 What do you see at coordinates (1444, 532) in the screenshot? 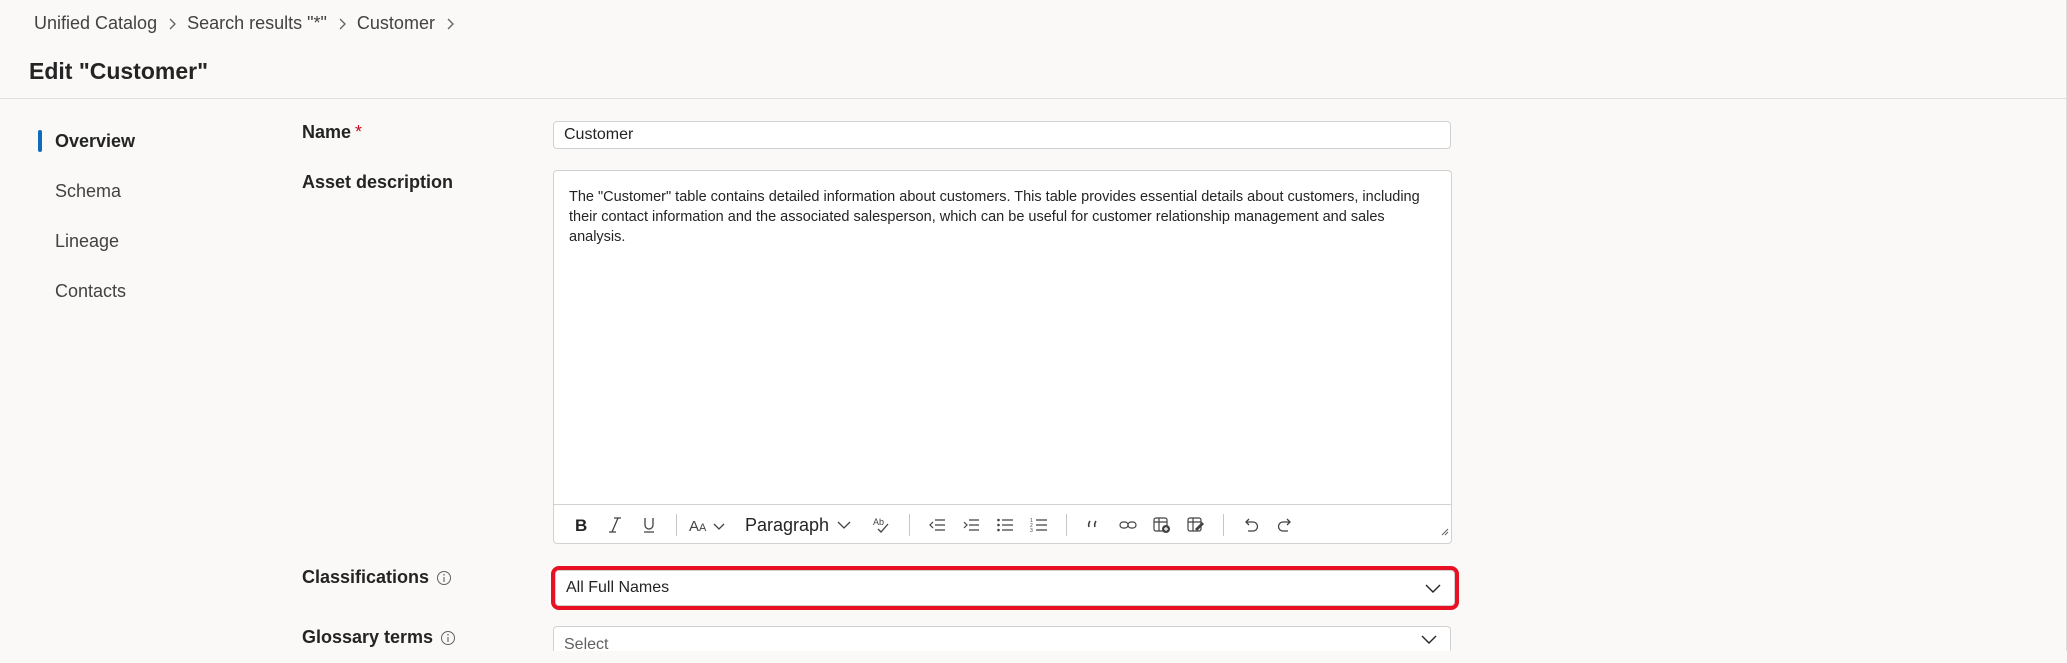
I see `resize-handle-icon` at bounding box center [1444, 532].